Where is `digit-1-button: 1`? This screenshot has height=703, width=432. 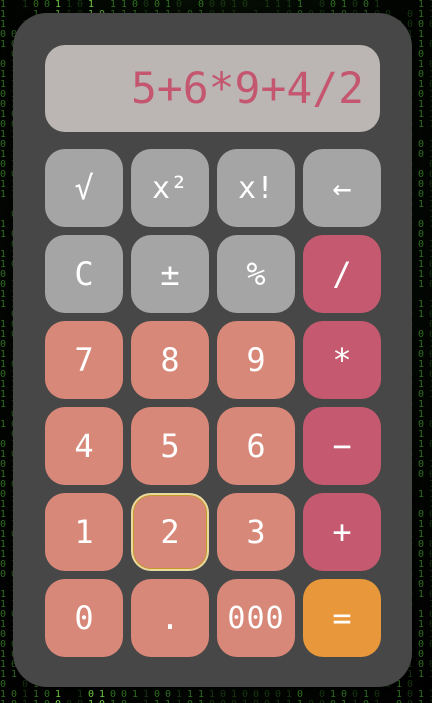 digit-1-button: 1 is located at coordinates (84, 532).